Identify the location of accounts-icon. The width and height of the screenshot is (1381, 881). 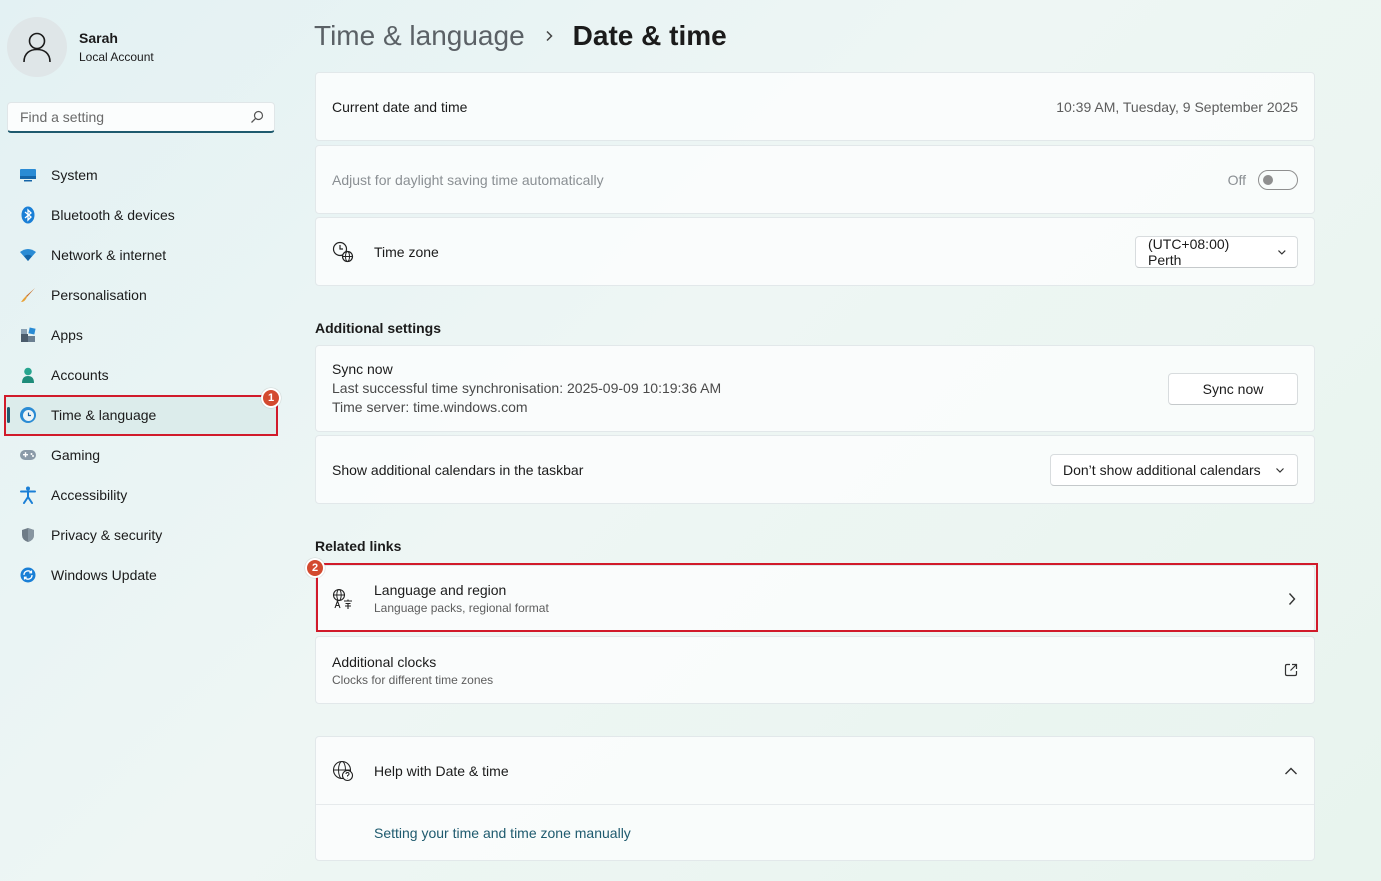
(28, 375).